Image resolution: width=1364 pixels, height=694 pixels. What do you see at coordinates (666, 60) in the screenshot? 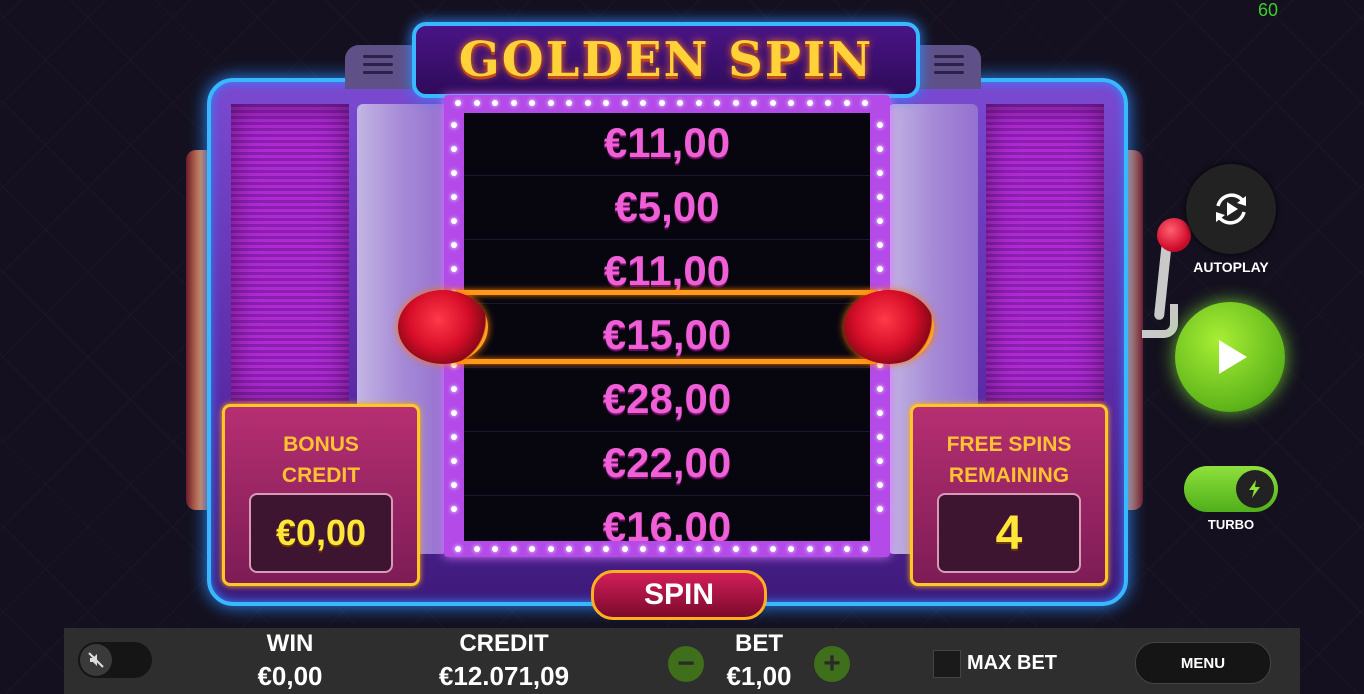
I see `game-title: GOLDEN SPIN` at bounding box center [666, 60].